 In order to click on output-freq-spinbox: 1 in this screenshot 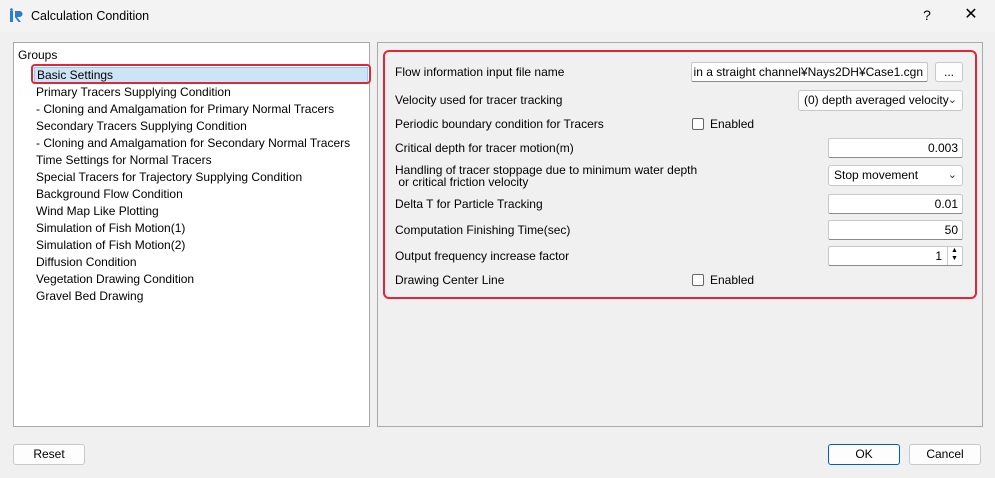, I will do `click(895, 256)`.